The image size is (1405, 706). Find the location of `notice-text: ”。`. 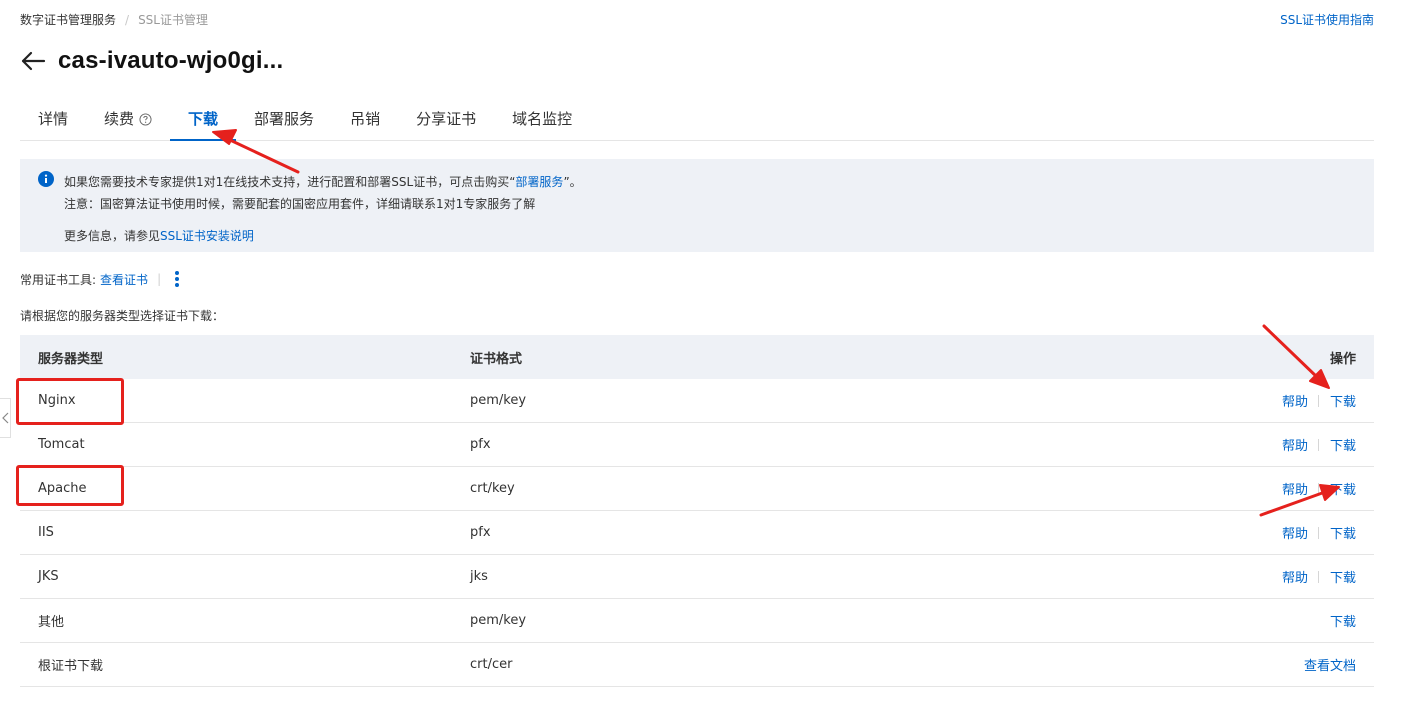

notice-text: ”。 is located at coordinates (572, 182).